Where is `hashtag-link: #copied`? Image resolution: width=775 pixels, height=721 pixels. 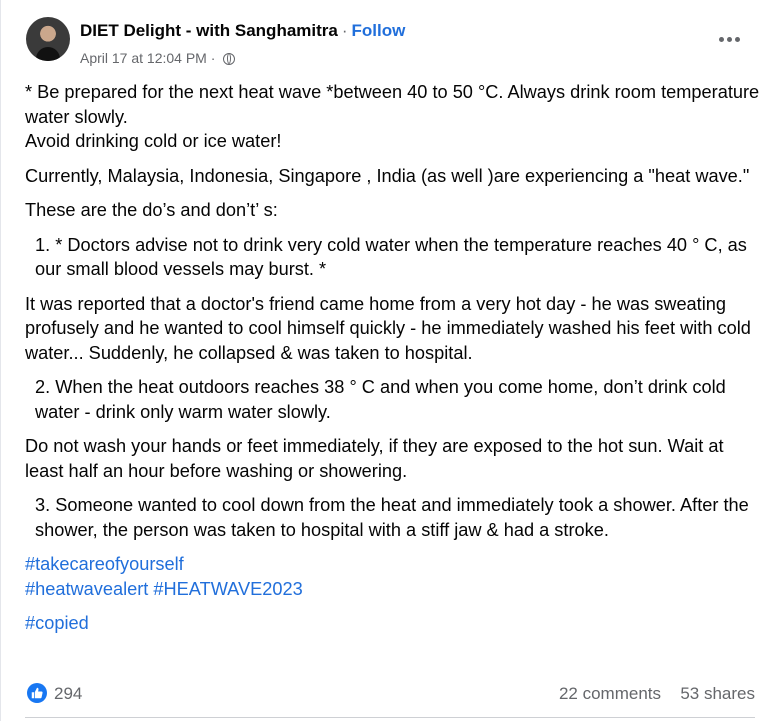 hashtag-link: #copied is located at coordinates (392, 623).